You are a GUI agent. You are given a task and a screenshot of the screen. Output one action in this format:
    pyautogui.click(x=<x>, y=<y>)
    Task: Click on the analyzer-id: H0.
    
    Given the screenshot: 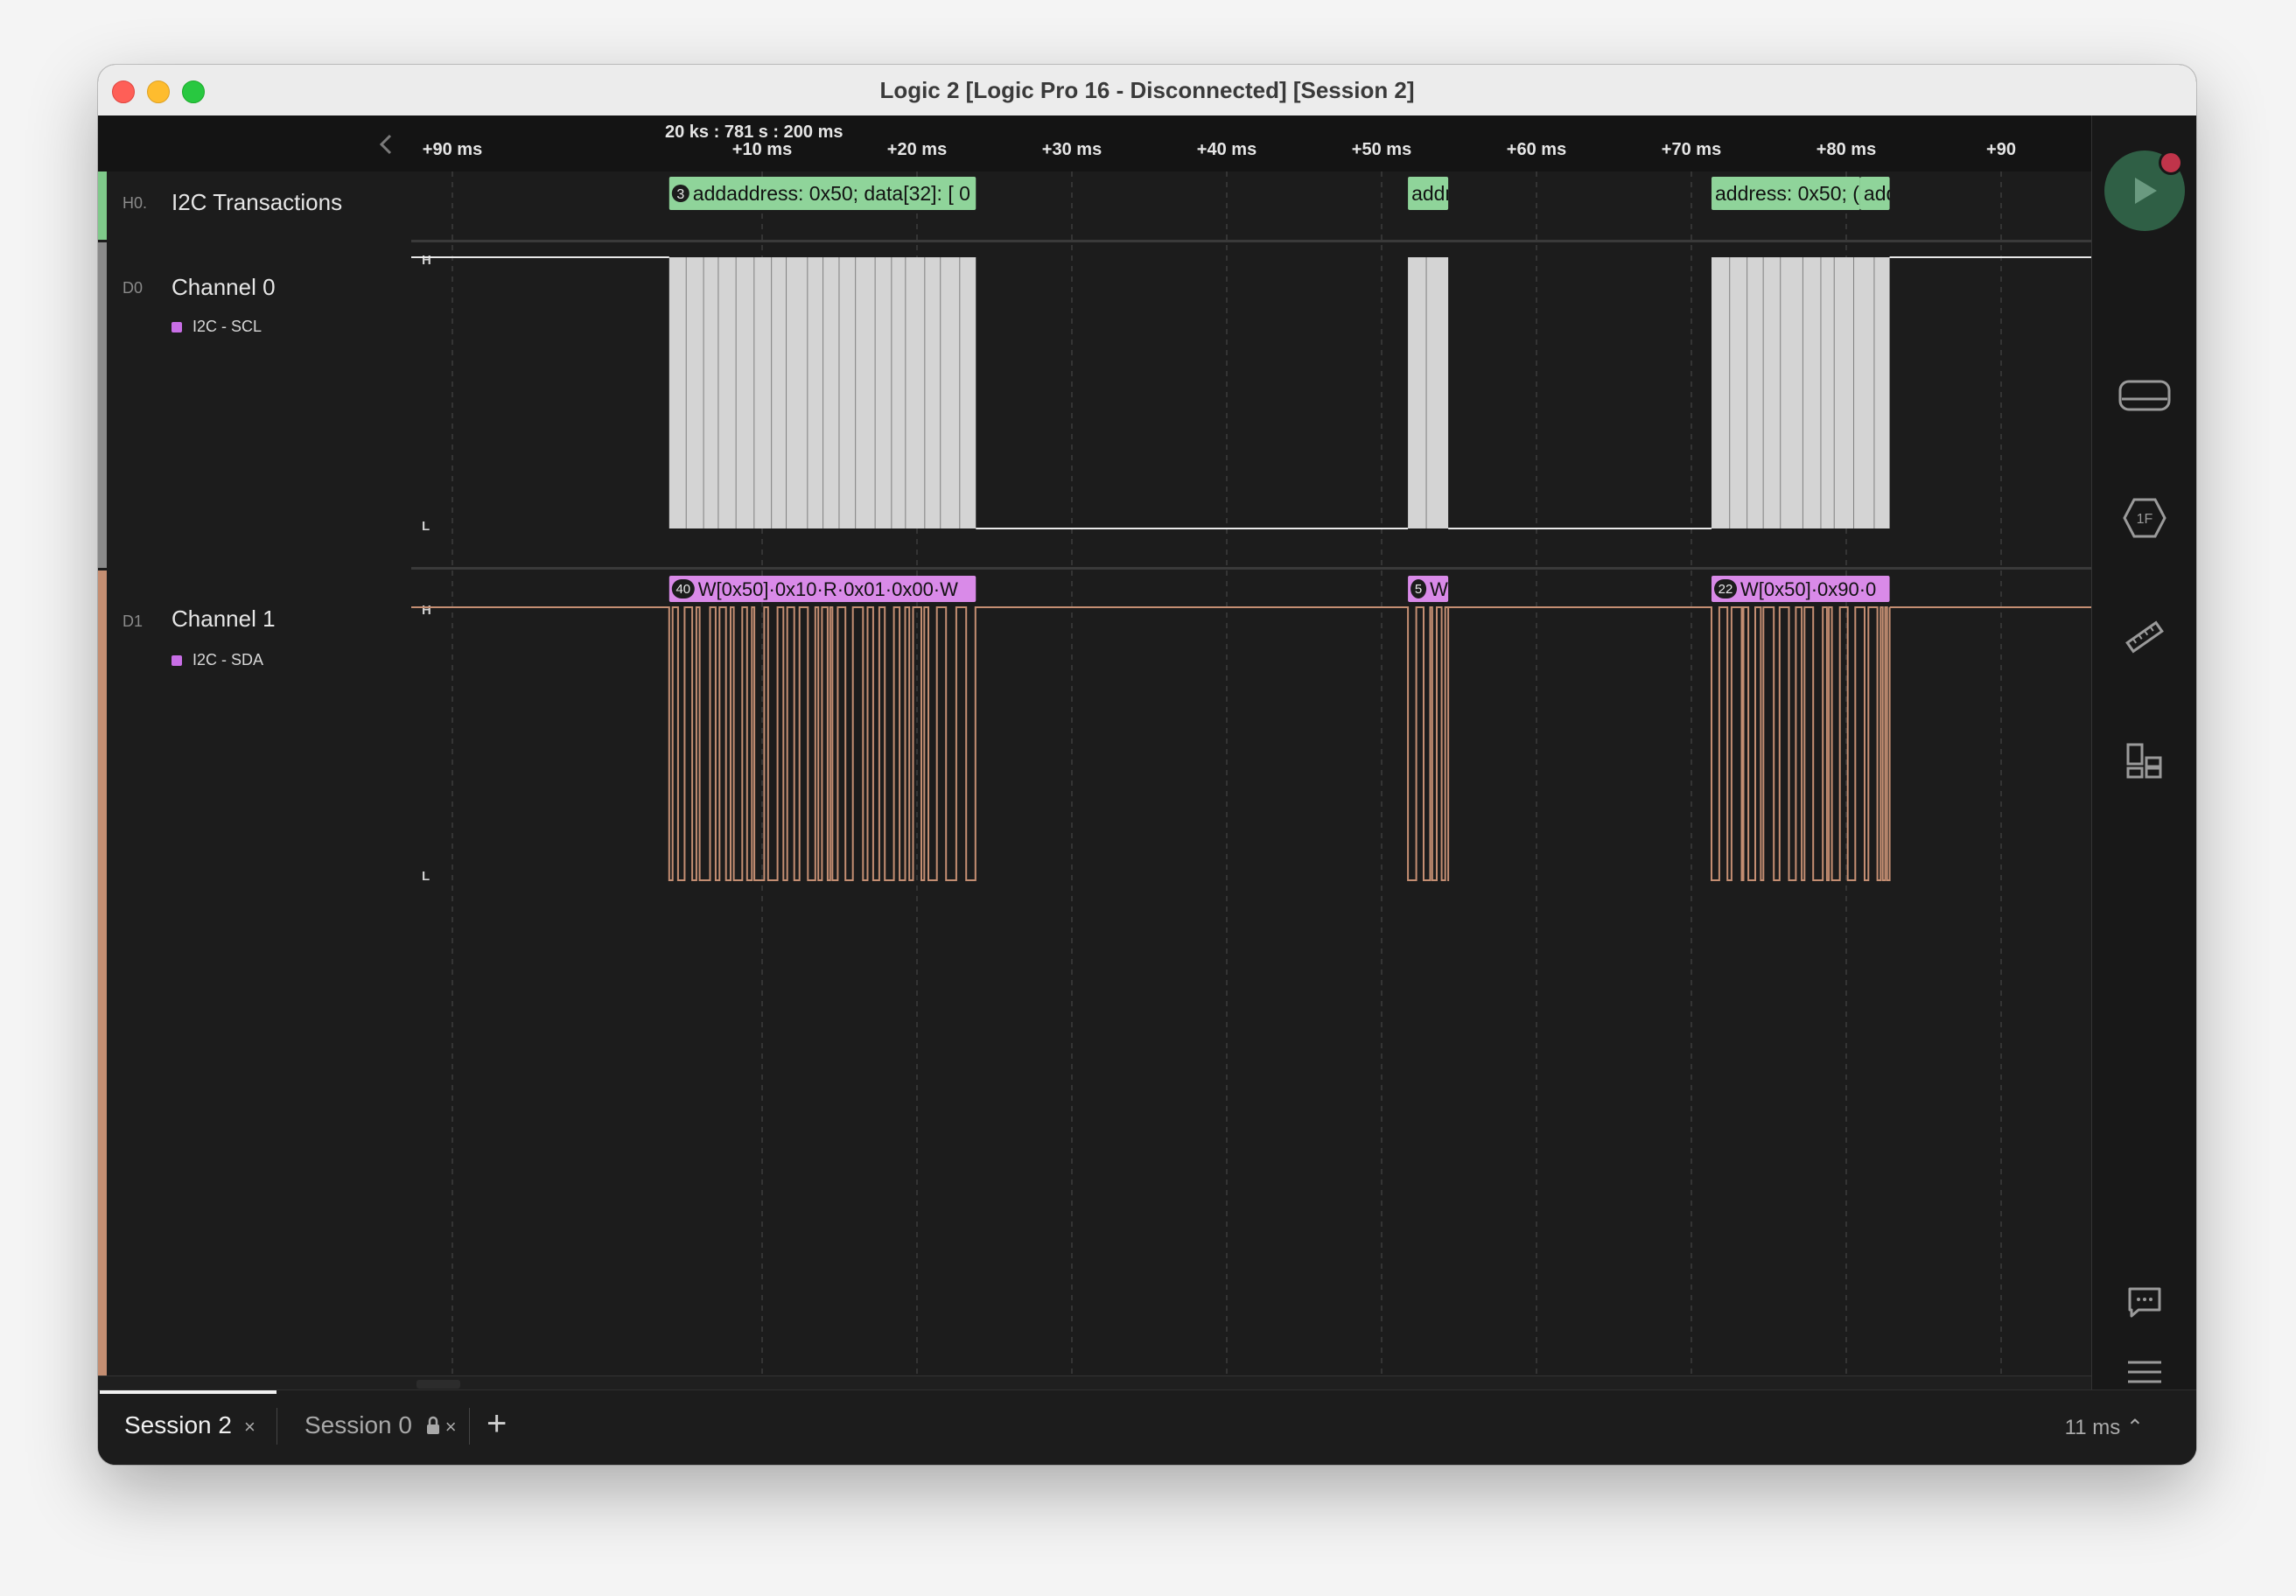 What is the action you would take?
    pyautogui.click(x=135, y=203)
    